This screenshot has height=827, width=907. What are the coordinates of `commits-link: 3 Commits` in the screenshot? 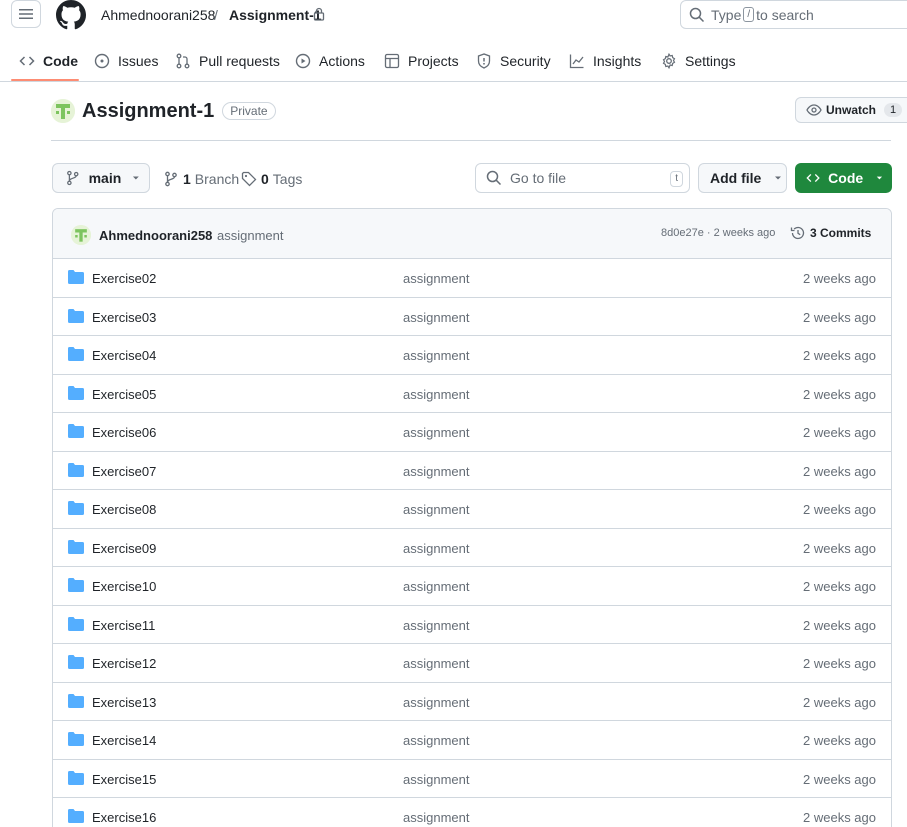 It's located at (830, 233).